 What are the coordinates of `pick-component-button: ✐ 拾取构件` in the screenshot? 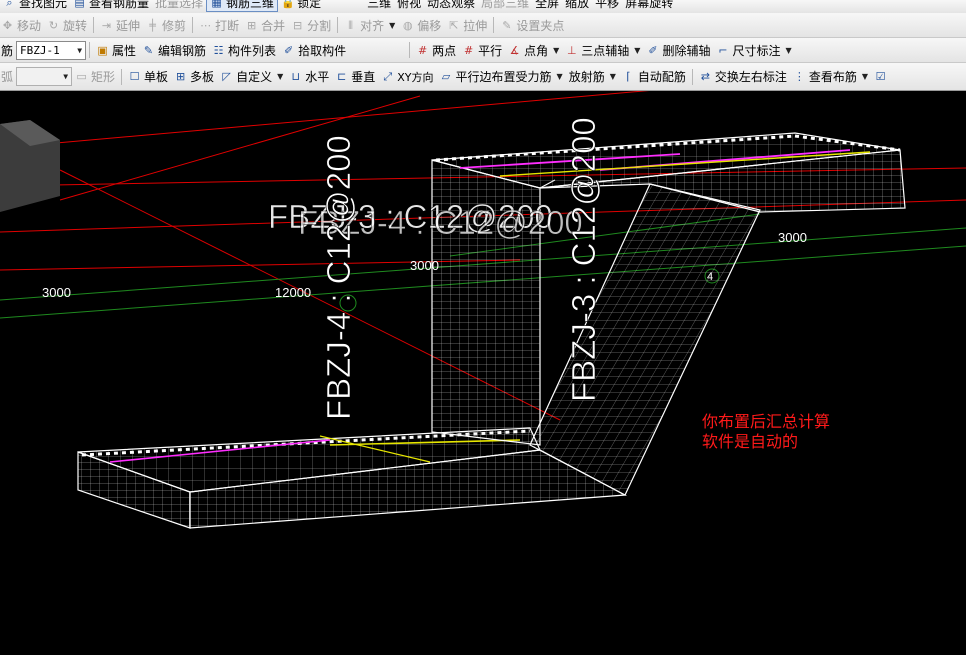 It's located at (314, 50).